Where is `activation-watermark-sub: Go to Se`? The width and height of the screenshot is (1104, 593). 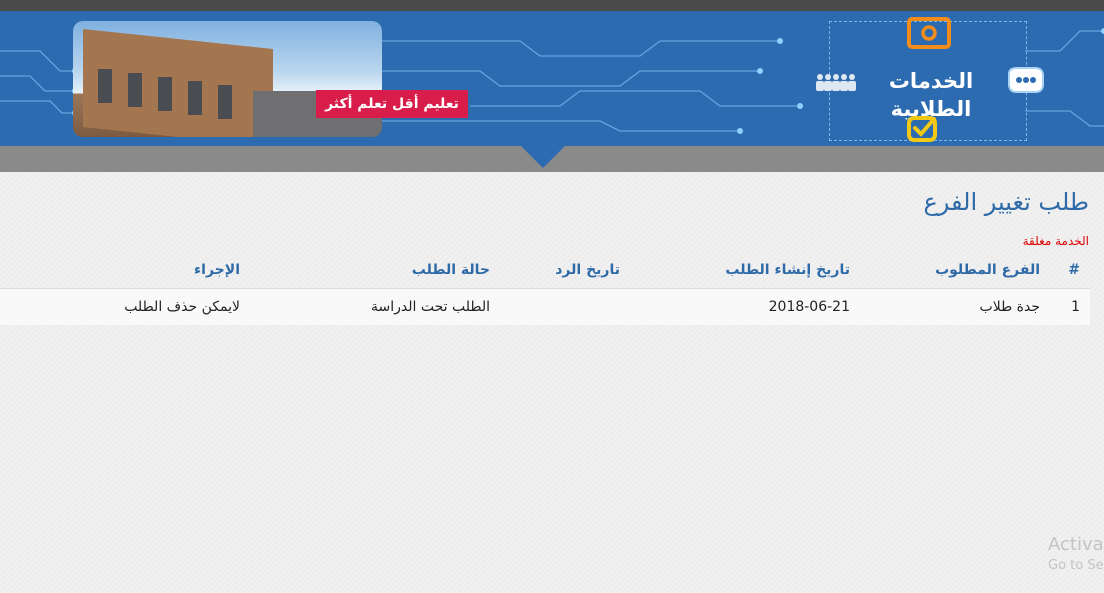 activation-watermark-sub: Go to Se is located at coordinates (1076, 565).